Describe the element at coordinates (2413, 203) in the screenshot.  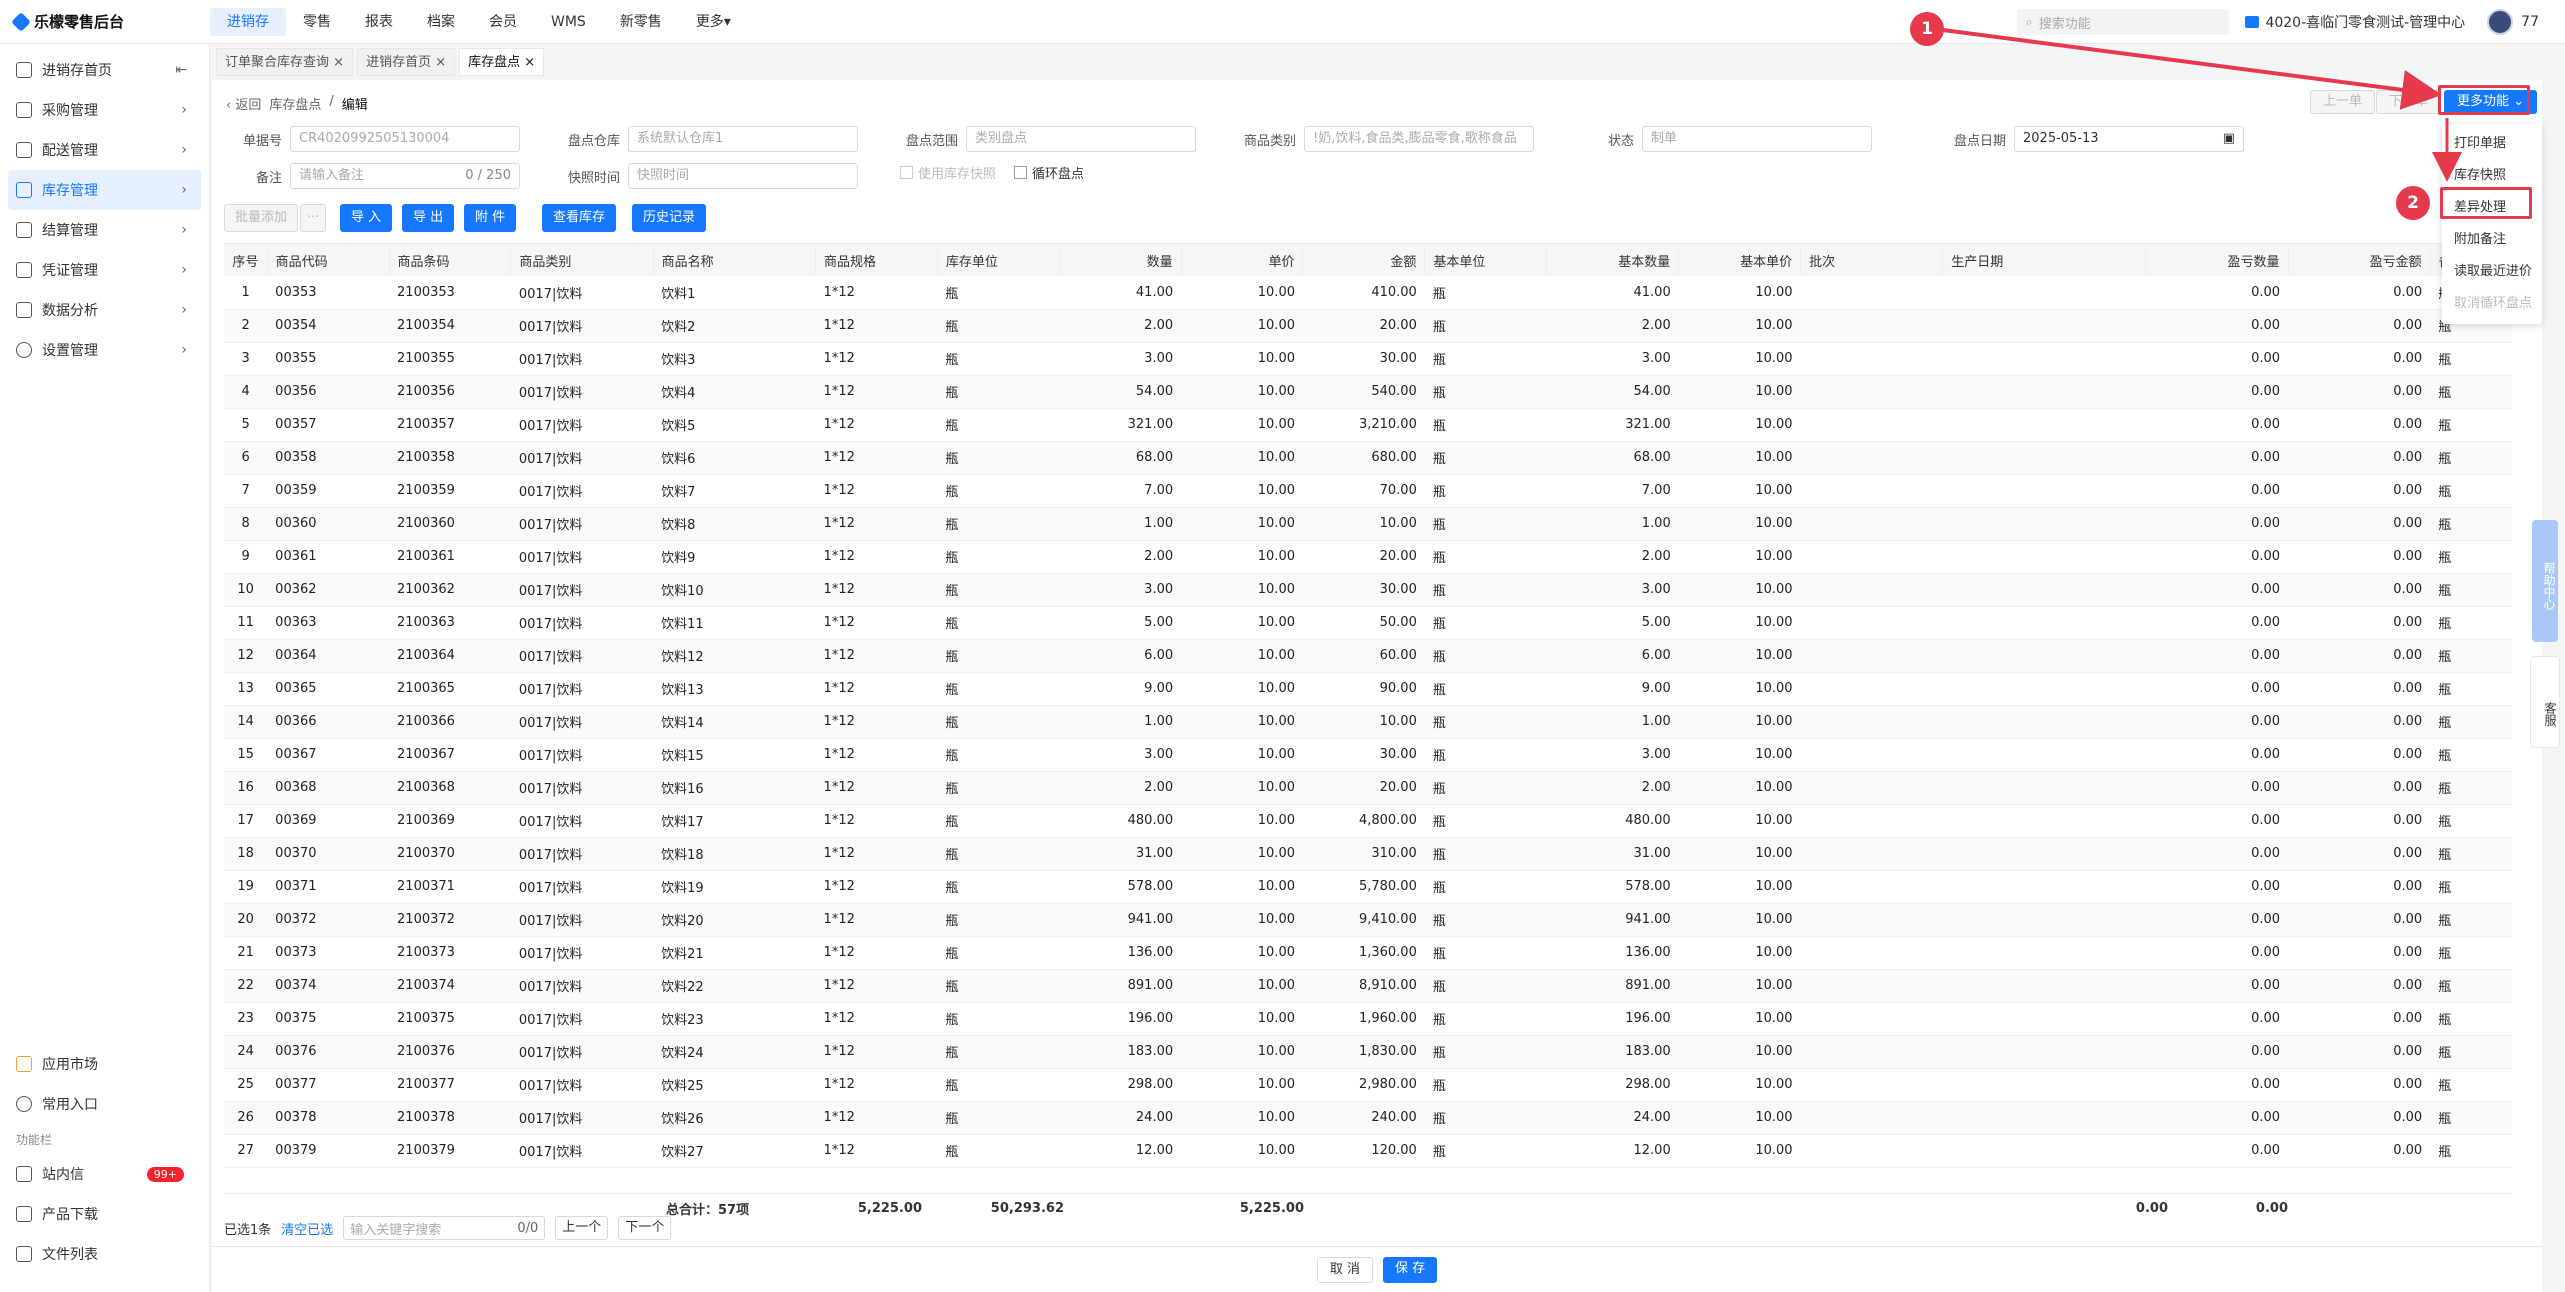
I see `step-marker-2: 2` at that location.